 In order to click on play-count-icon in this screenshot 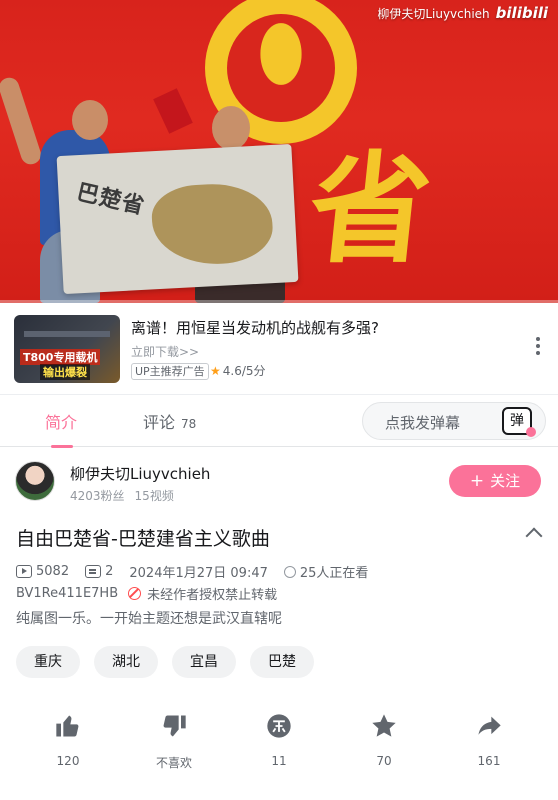, I will do `click(24, 571)`.